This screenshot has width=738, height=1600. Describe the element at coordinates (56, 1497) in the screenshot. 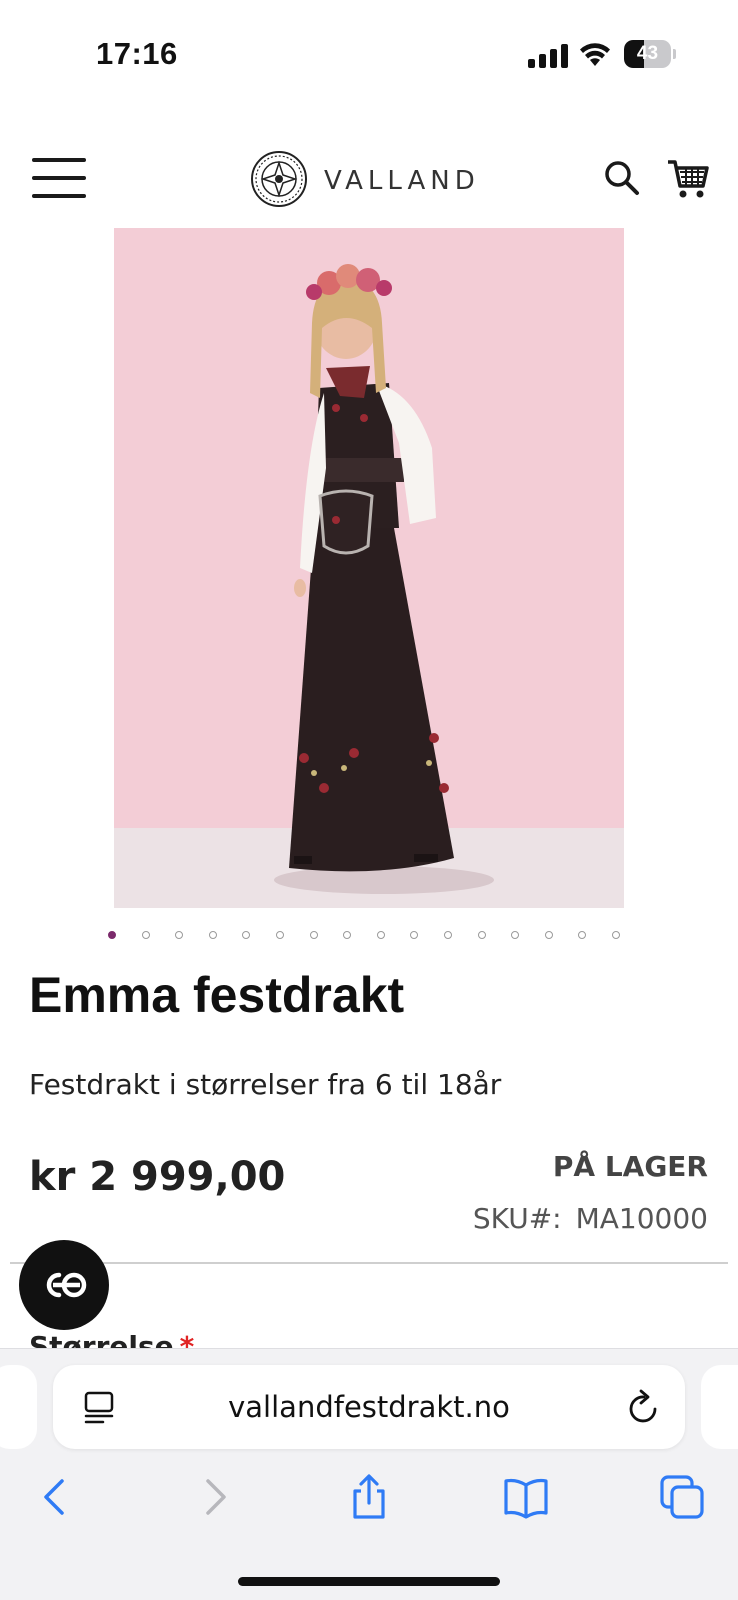

I see `back-arrow-icon` at that location.